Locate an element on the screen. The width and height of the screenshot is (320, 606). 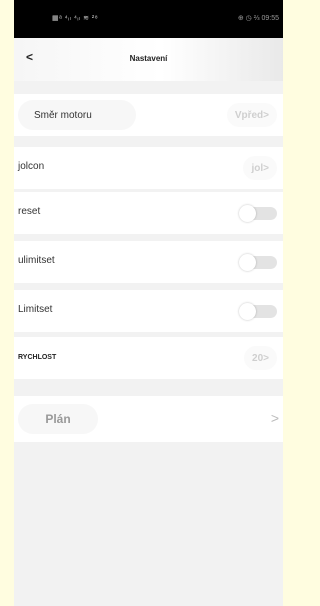
reset-label: reset is located at coordinates (29, 211).